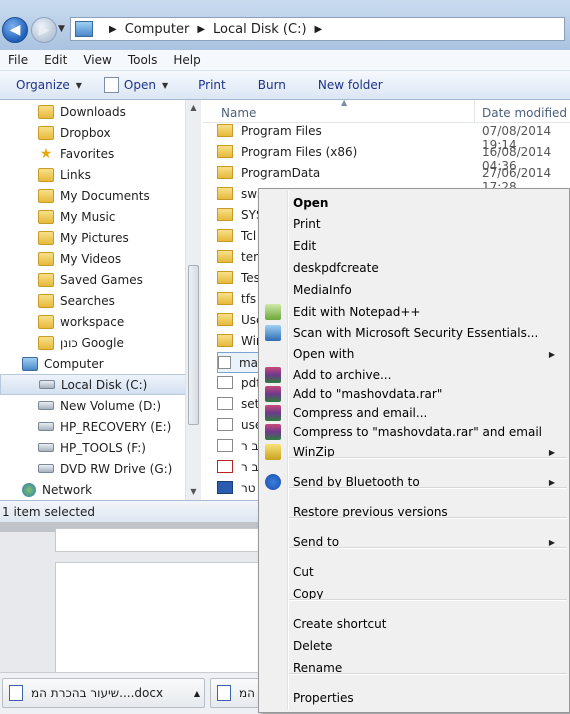 This screenshot has width=570, height=714. Describe the element at coordinates (193, 491) in the screenshot. I see `scroll-down-icon: ▼` at that location.